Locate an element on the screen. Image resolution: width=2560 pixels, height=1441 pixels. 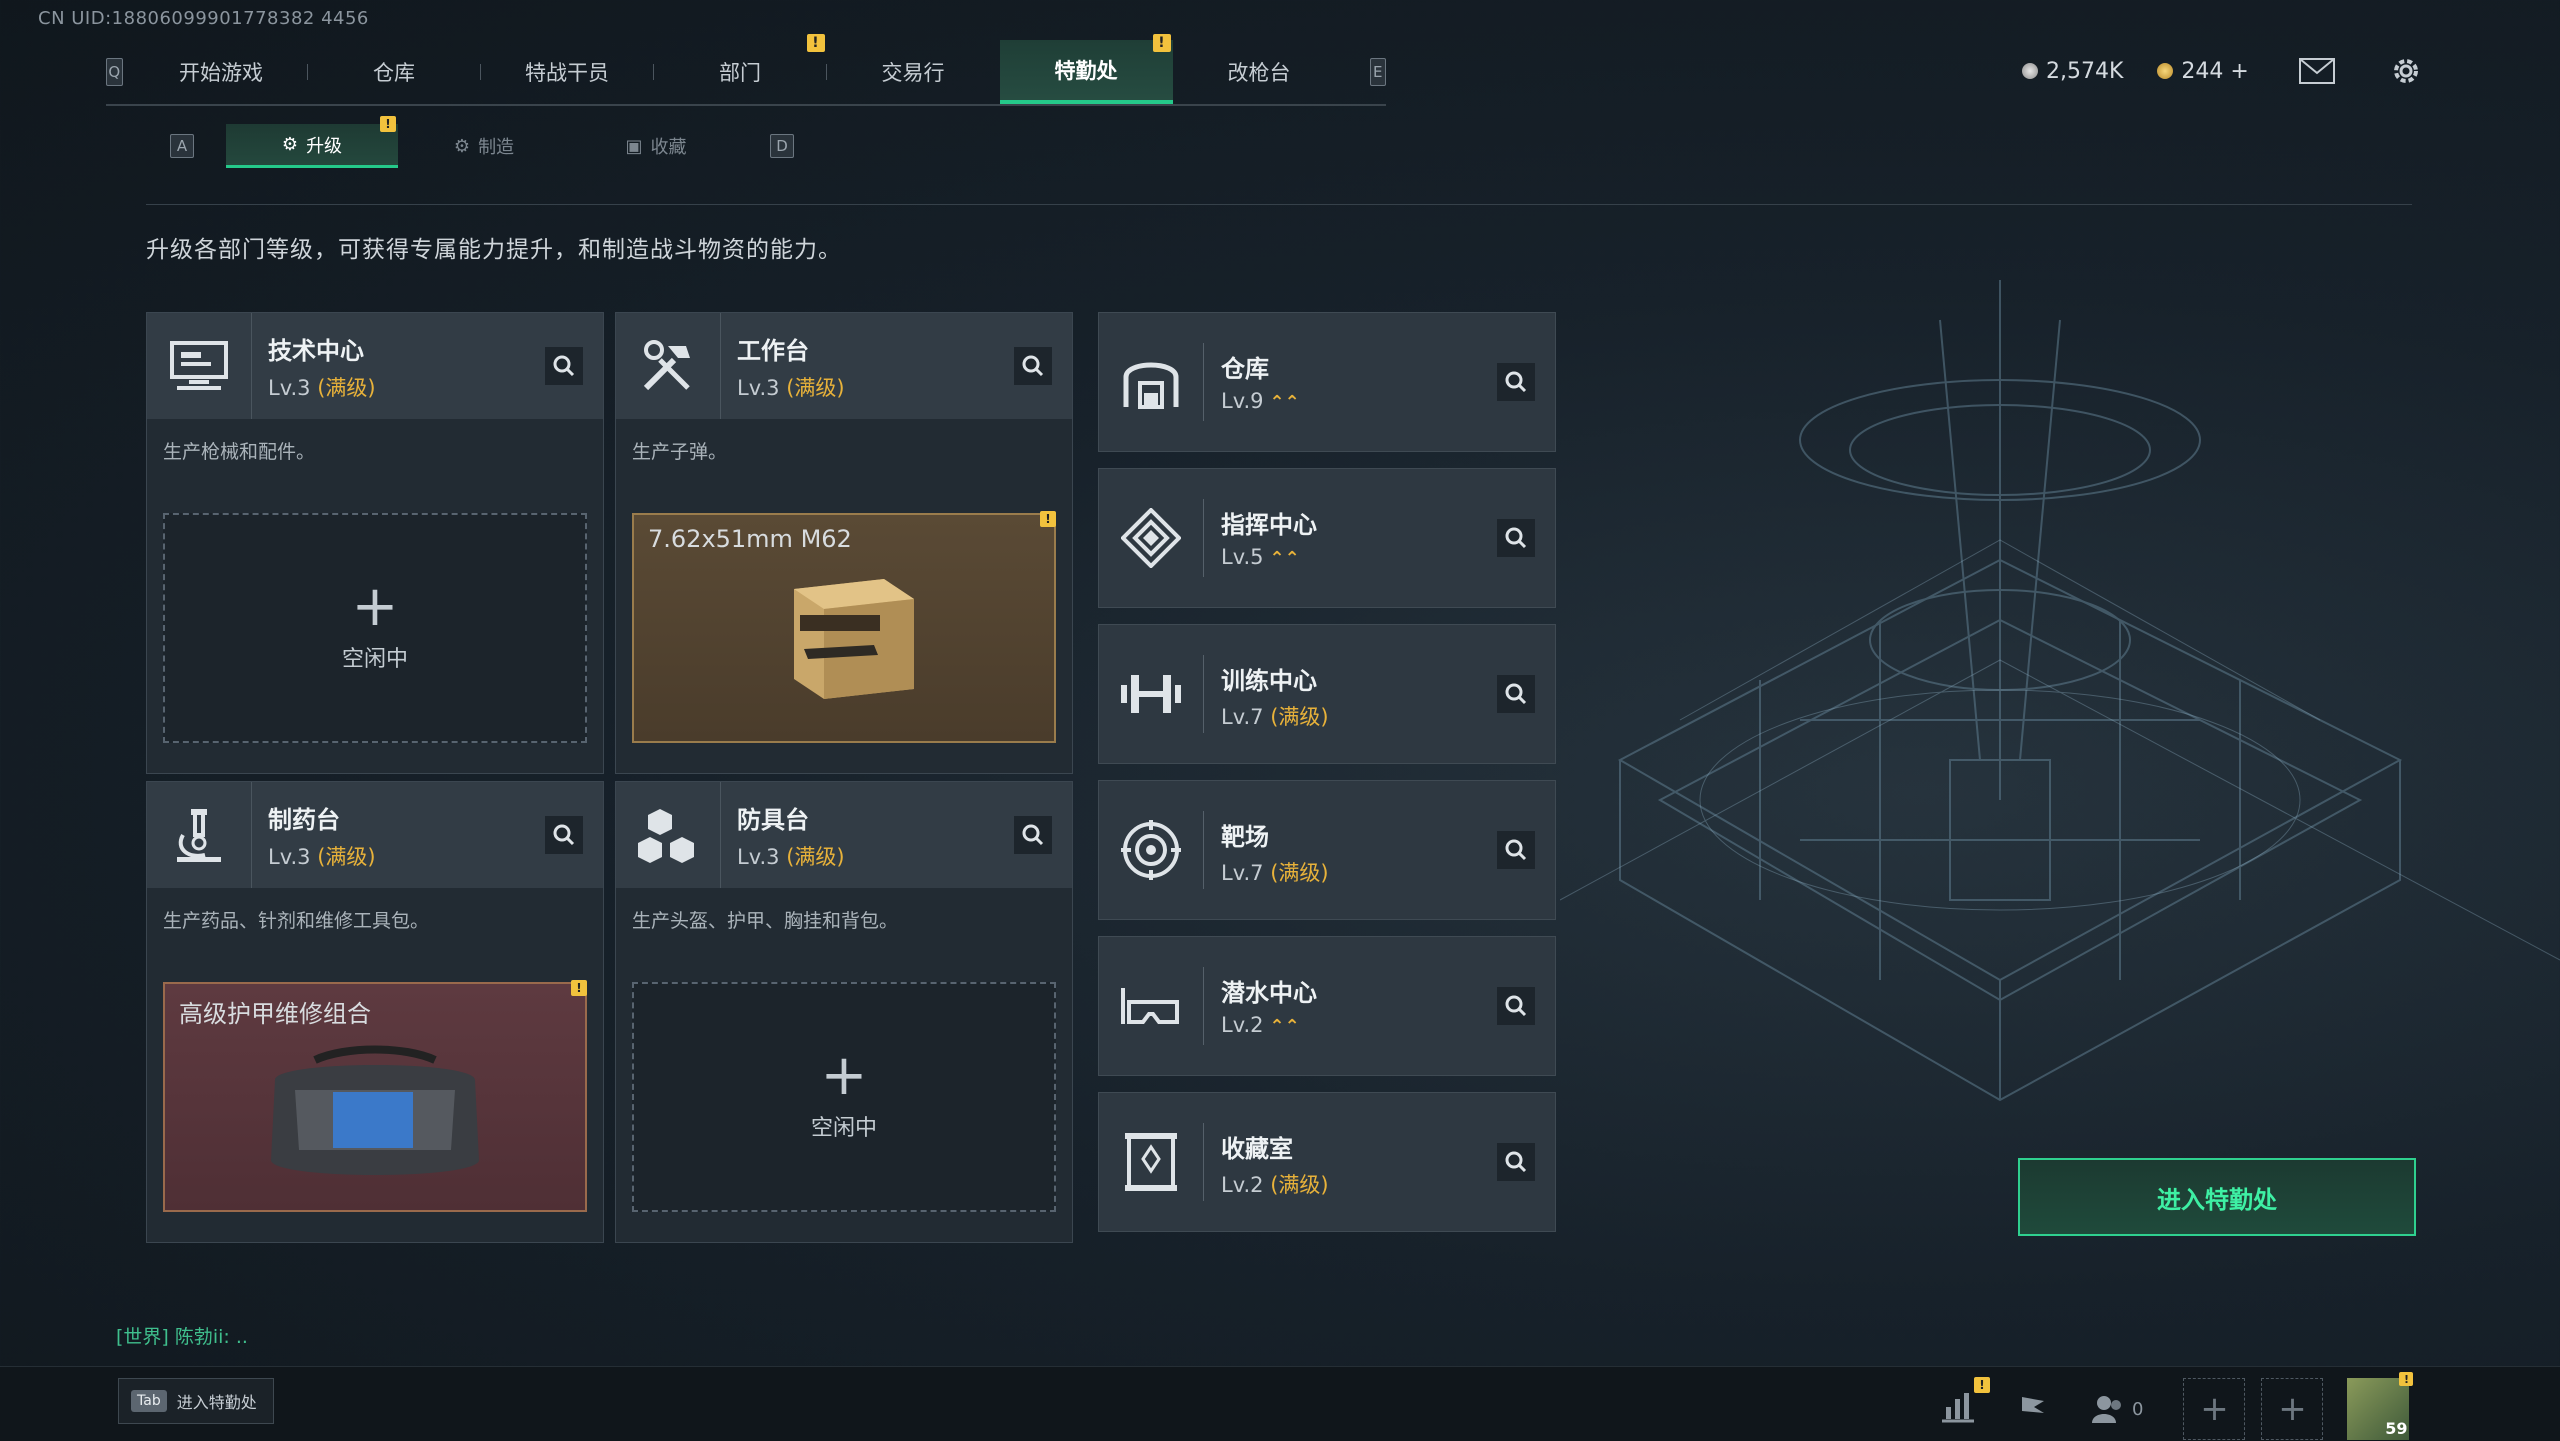
facility-description: 生产枪械和配件。 is located at coordinates (239, 452).